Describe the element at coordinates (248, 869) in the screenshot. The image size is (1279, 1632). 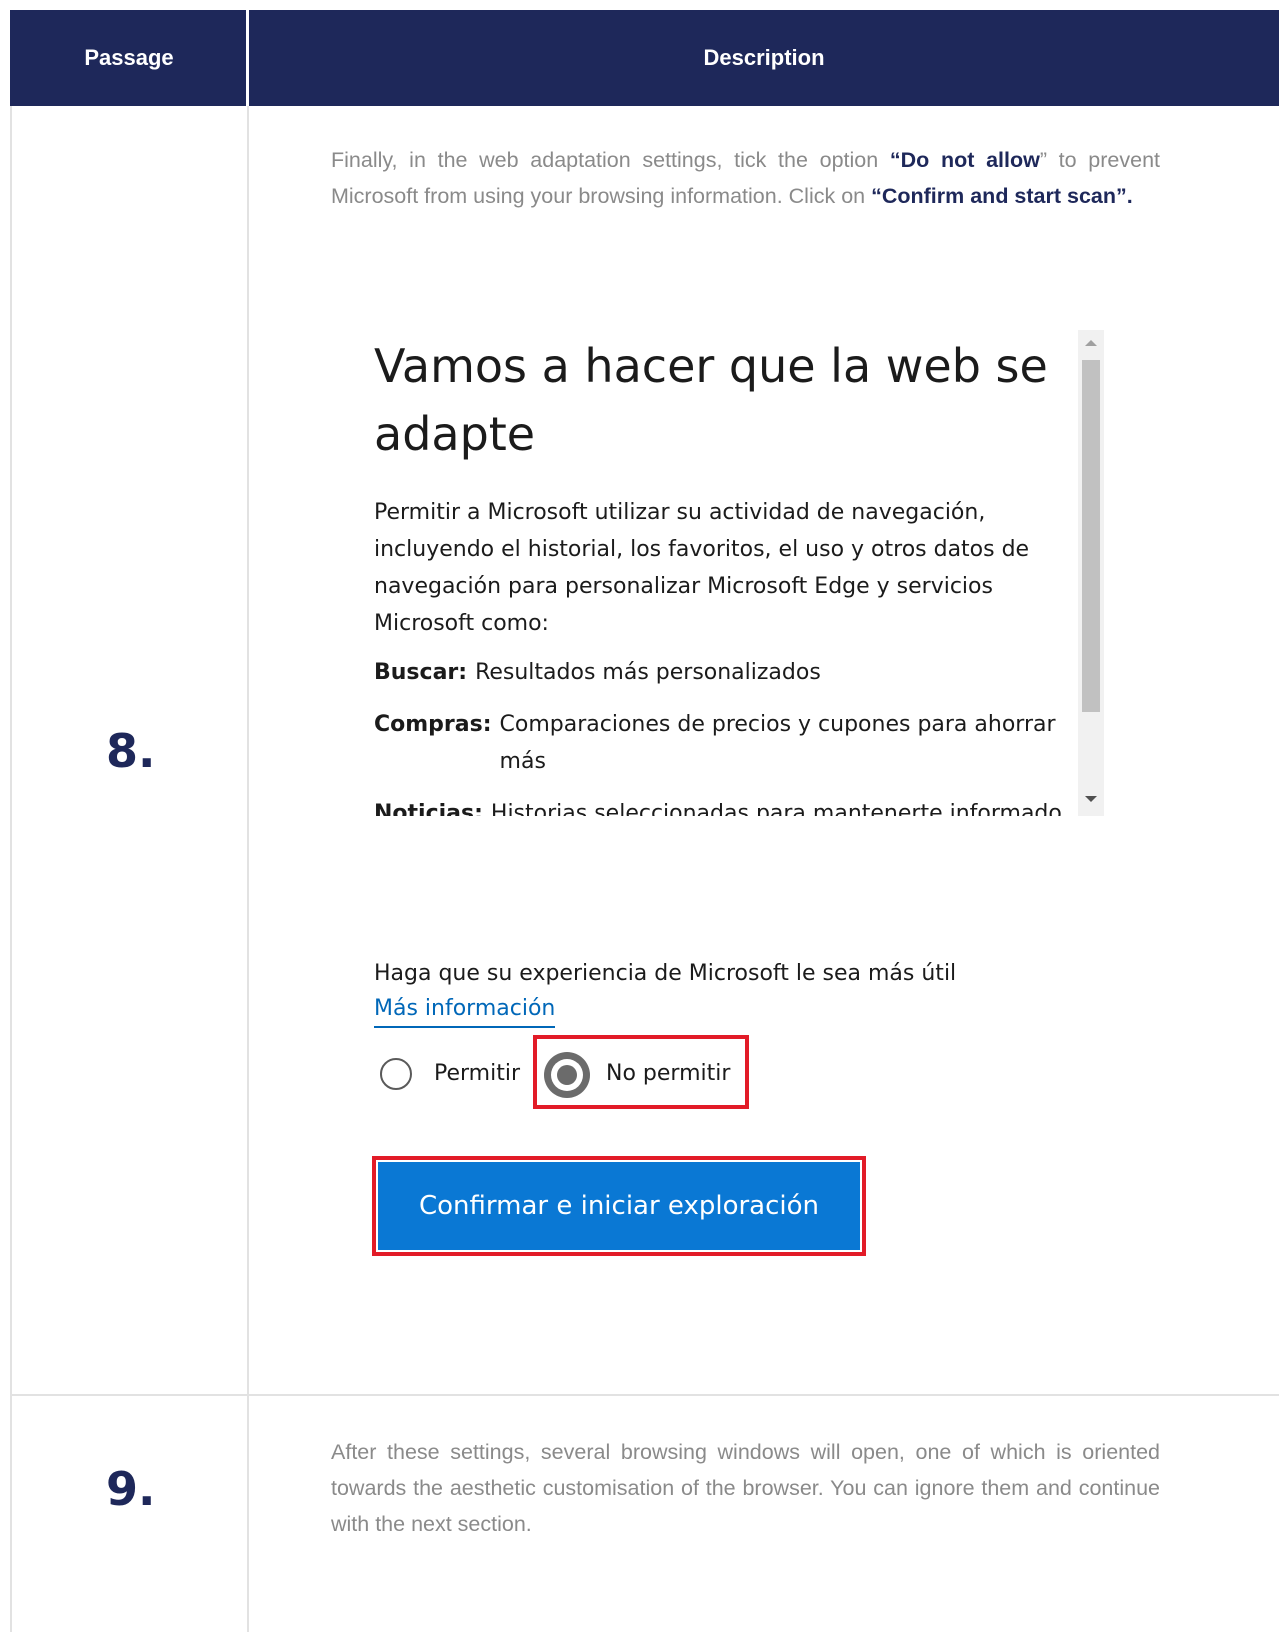
I see `column-divider` at that location.